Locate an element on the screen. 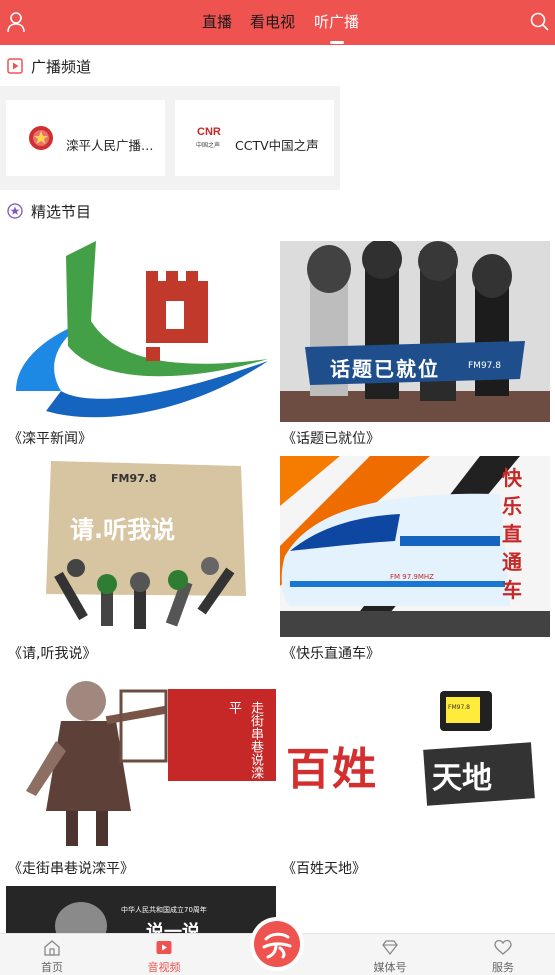 The width and height of the screenshot is (555, 975). channel-card-cnr: CNR 中国之声 CCTV中国之声 is located at coordinates (254, 138).